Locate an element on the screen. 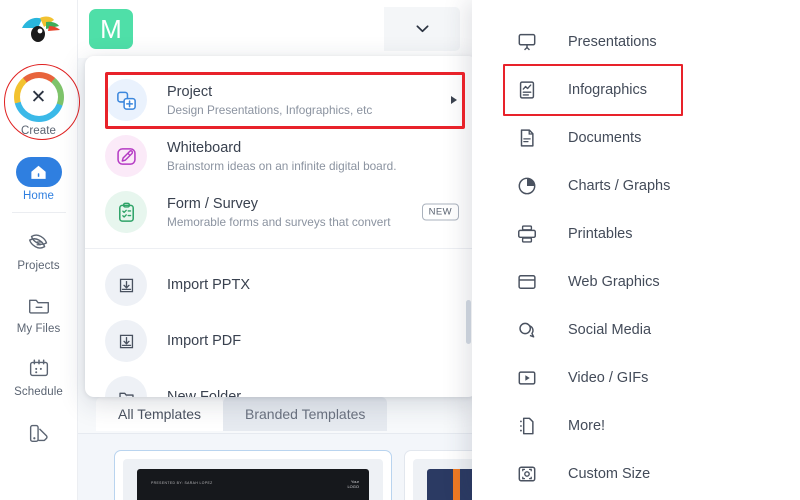 Image resolution: width=800 pixels, height=500 pixels. tab-branded-templates-label: Branded Templates is located at coordinates (305, 414).